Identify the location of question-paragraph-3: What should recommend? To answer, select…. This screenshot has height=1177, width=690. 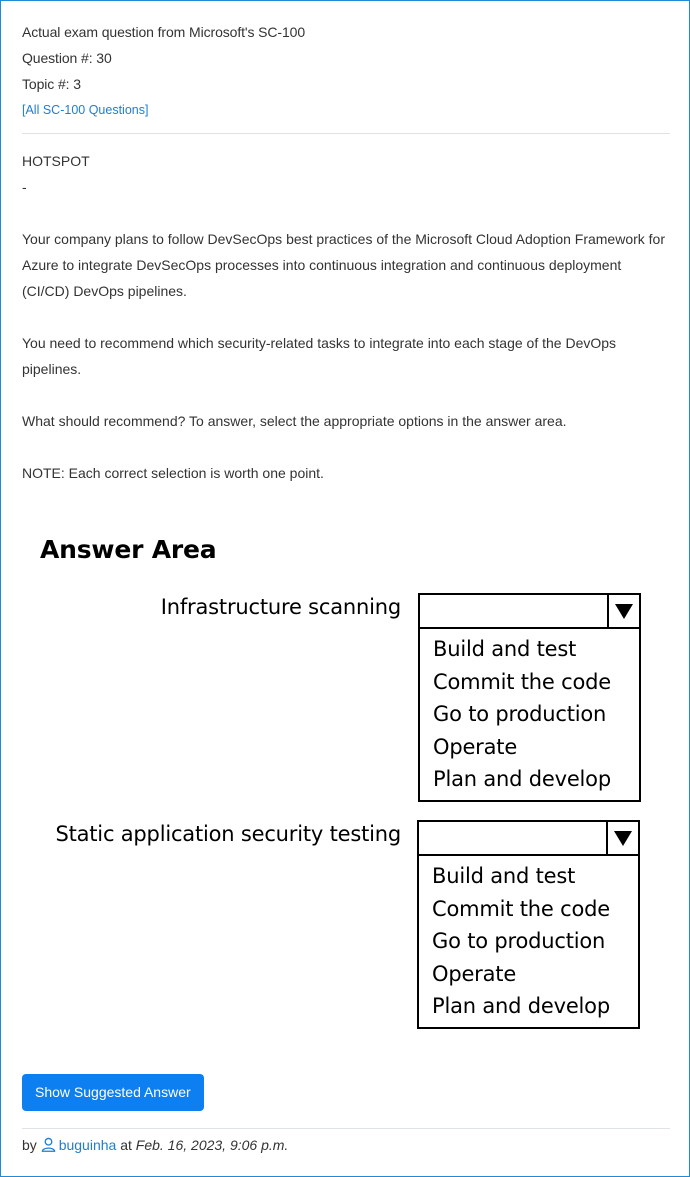
(294, 421).